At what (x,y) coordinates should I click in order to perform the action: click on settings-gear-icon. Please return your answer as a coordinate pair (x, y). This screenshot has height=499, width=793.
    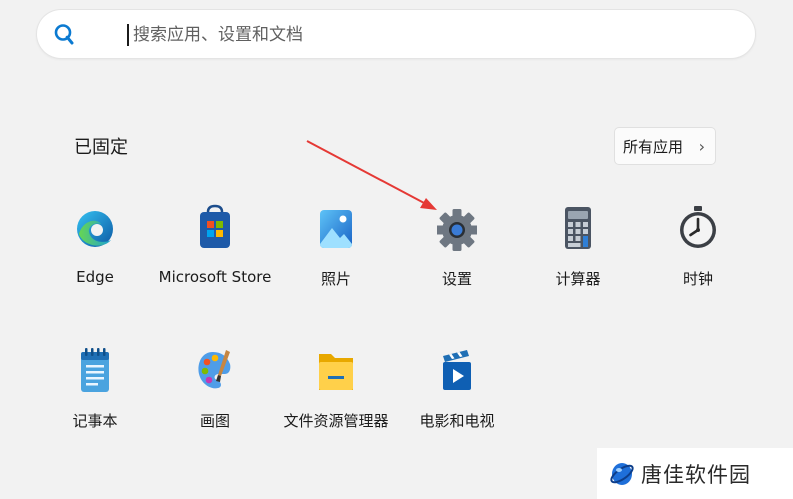
    Looking at the image, I should click on (457, 228).